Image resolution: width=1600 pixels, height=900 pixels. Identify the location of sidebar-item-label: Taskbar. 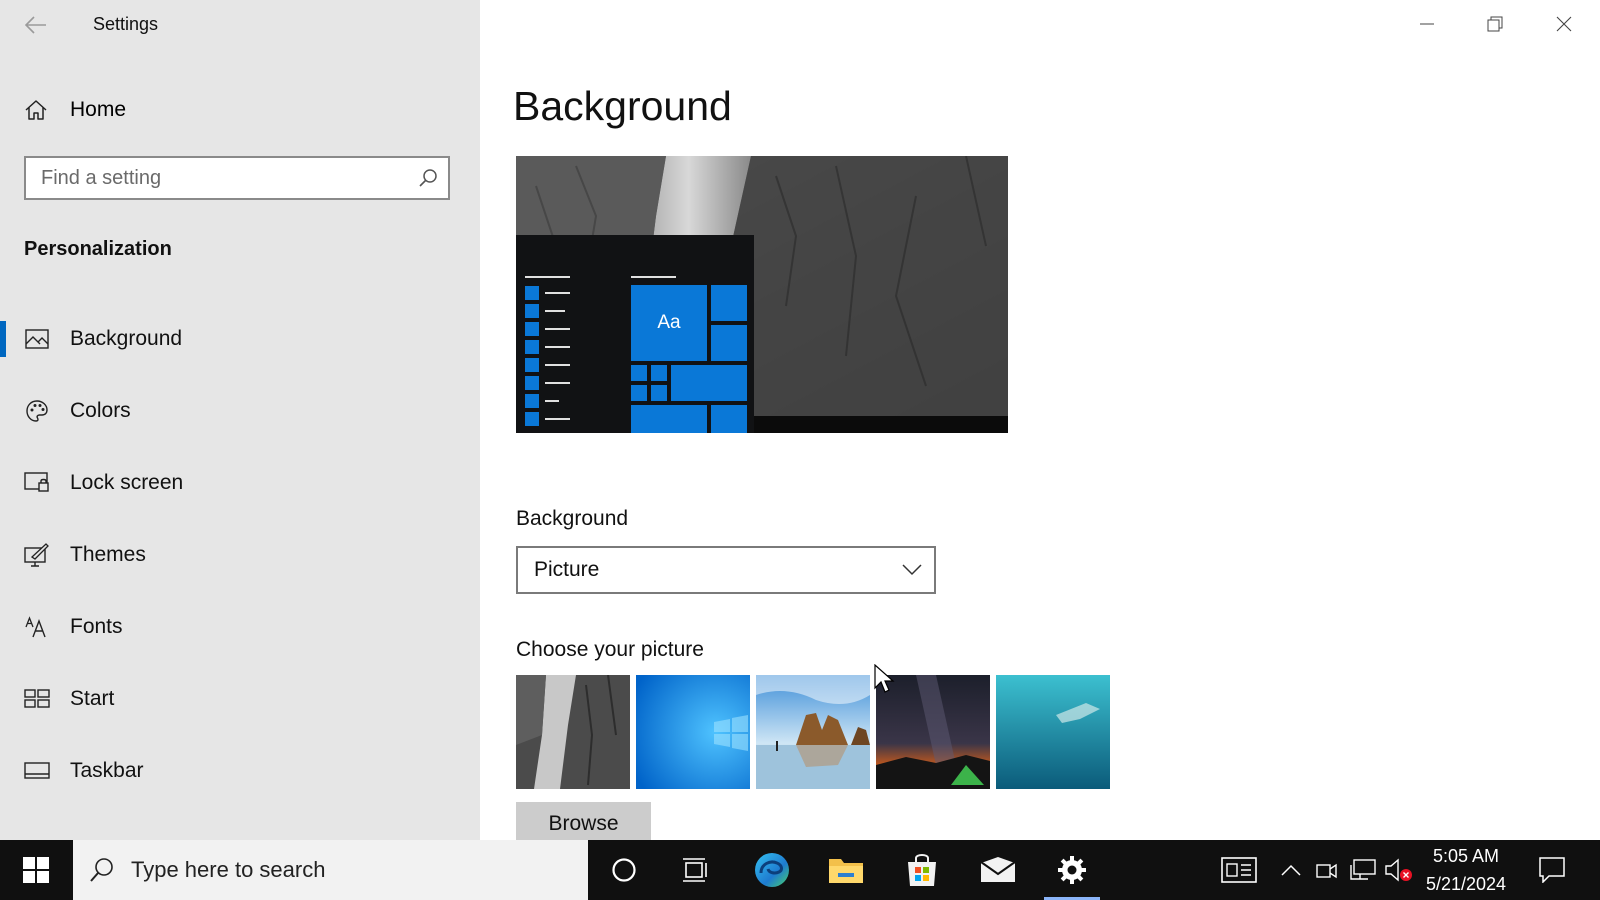
(107, 770).